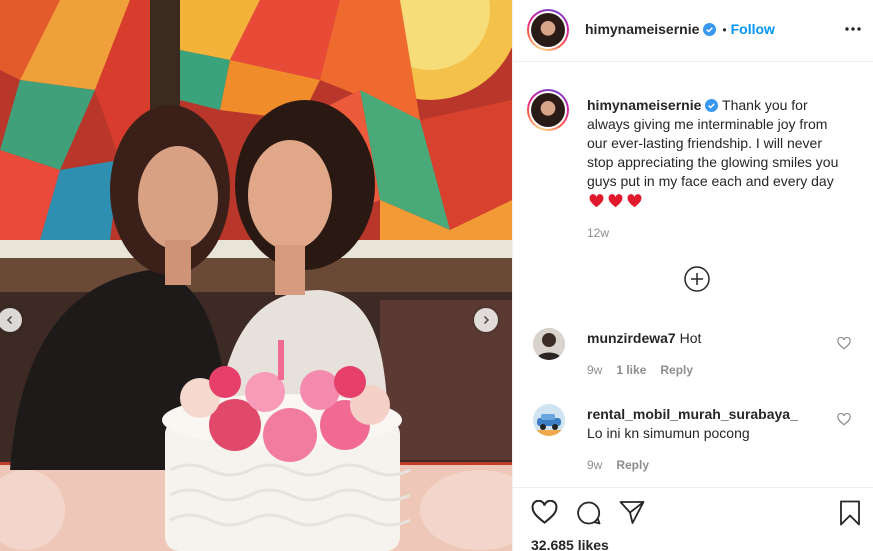  What do you see at coordinates (692, 414) in the screenshot?
I see `comment-username: rental_mobil_murah_surabaya_` at bounding box center [692, 414].